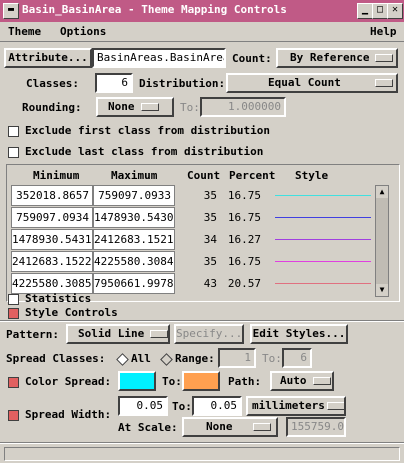 This screenshot has width=404, height=463. I want to click on spread-width-toggle: Spread Width:, so click(59, 414).